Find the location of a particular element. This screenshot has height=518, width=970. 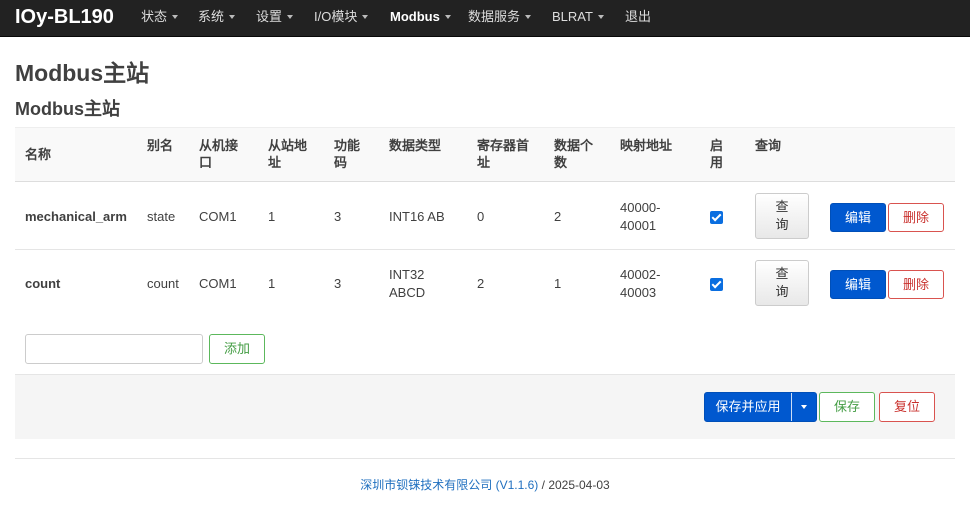

save-button: 保存 is located at coordinates (847, 407).